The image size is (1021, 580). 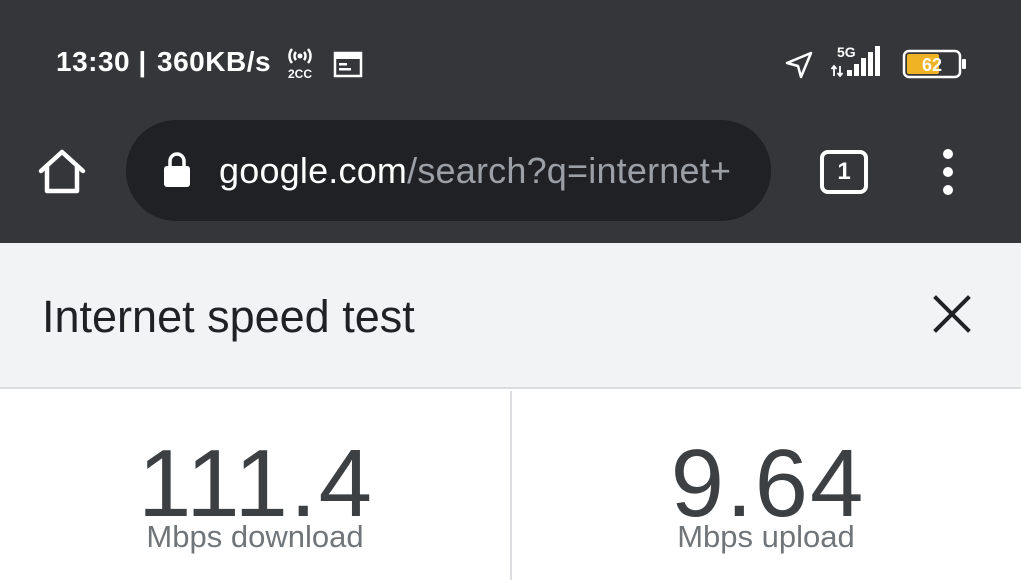 I want to click on calendar-icon, so click(x=348, y=64).